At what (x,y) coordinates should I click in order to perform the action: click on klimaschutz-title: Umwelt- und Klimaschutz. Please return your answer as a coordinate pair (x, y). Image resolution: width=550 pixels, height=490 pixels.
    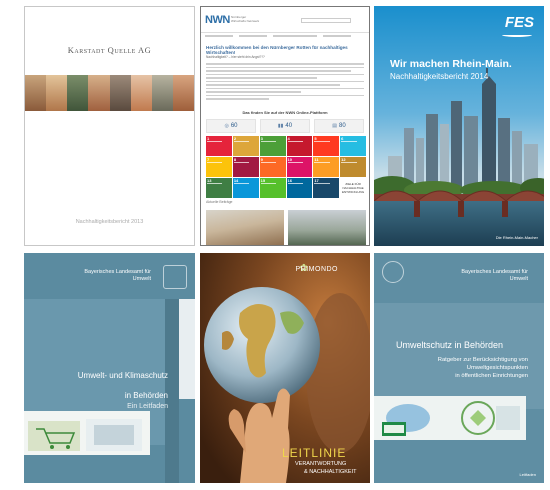
    Looking at the image, I should click on (122, 375).